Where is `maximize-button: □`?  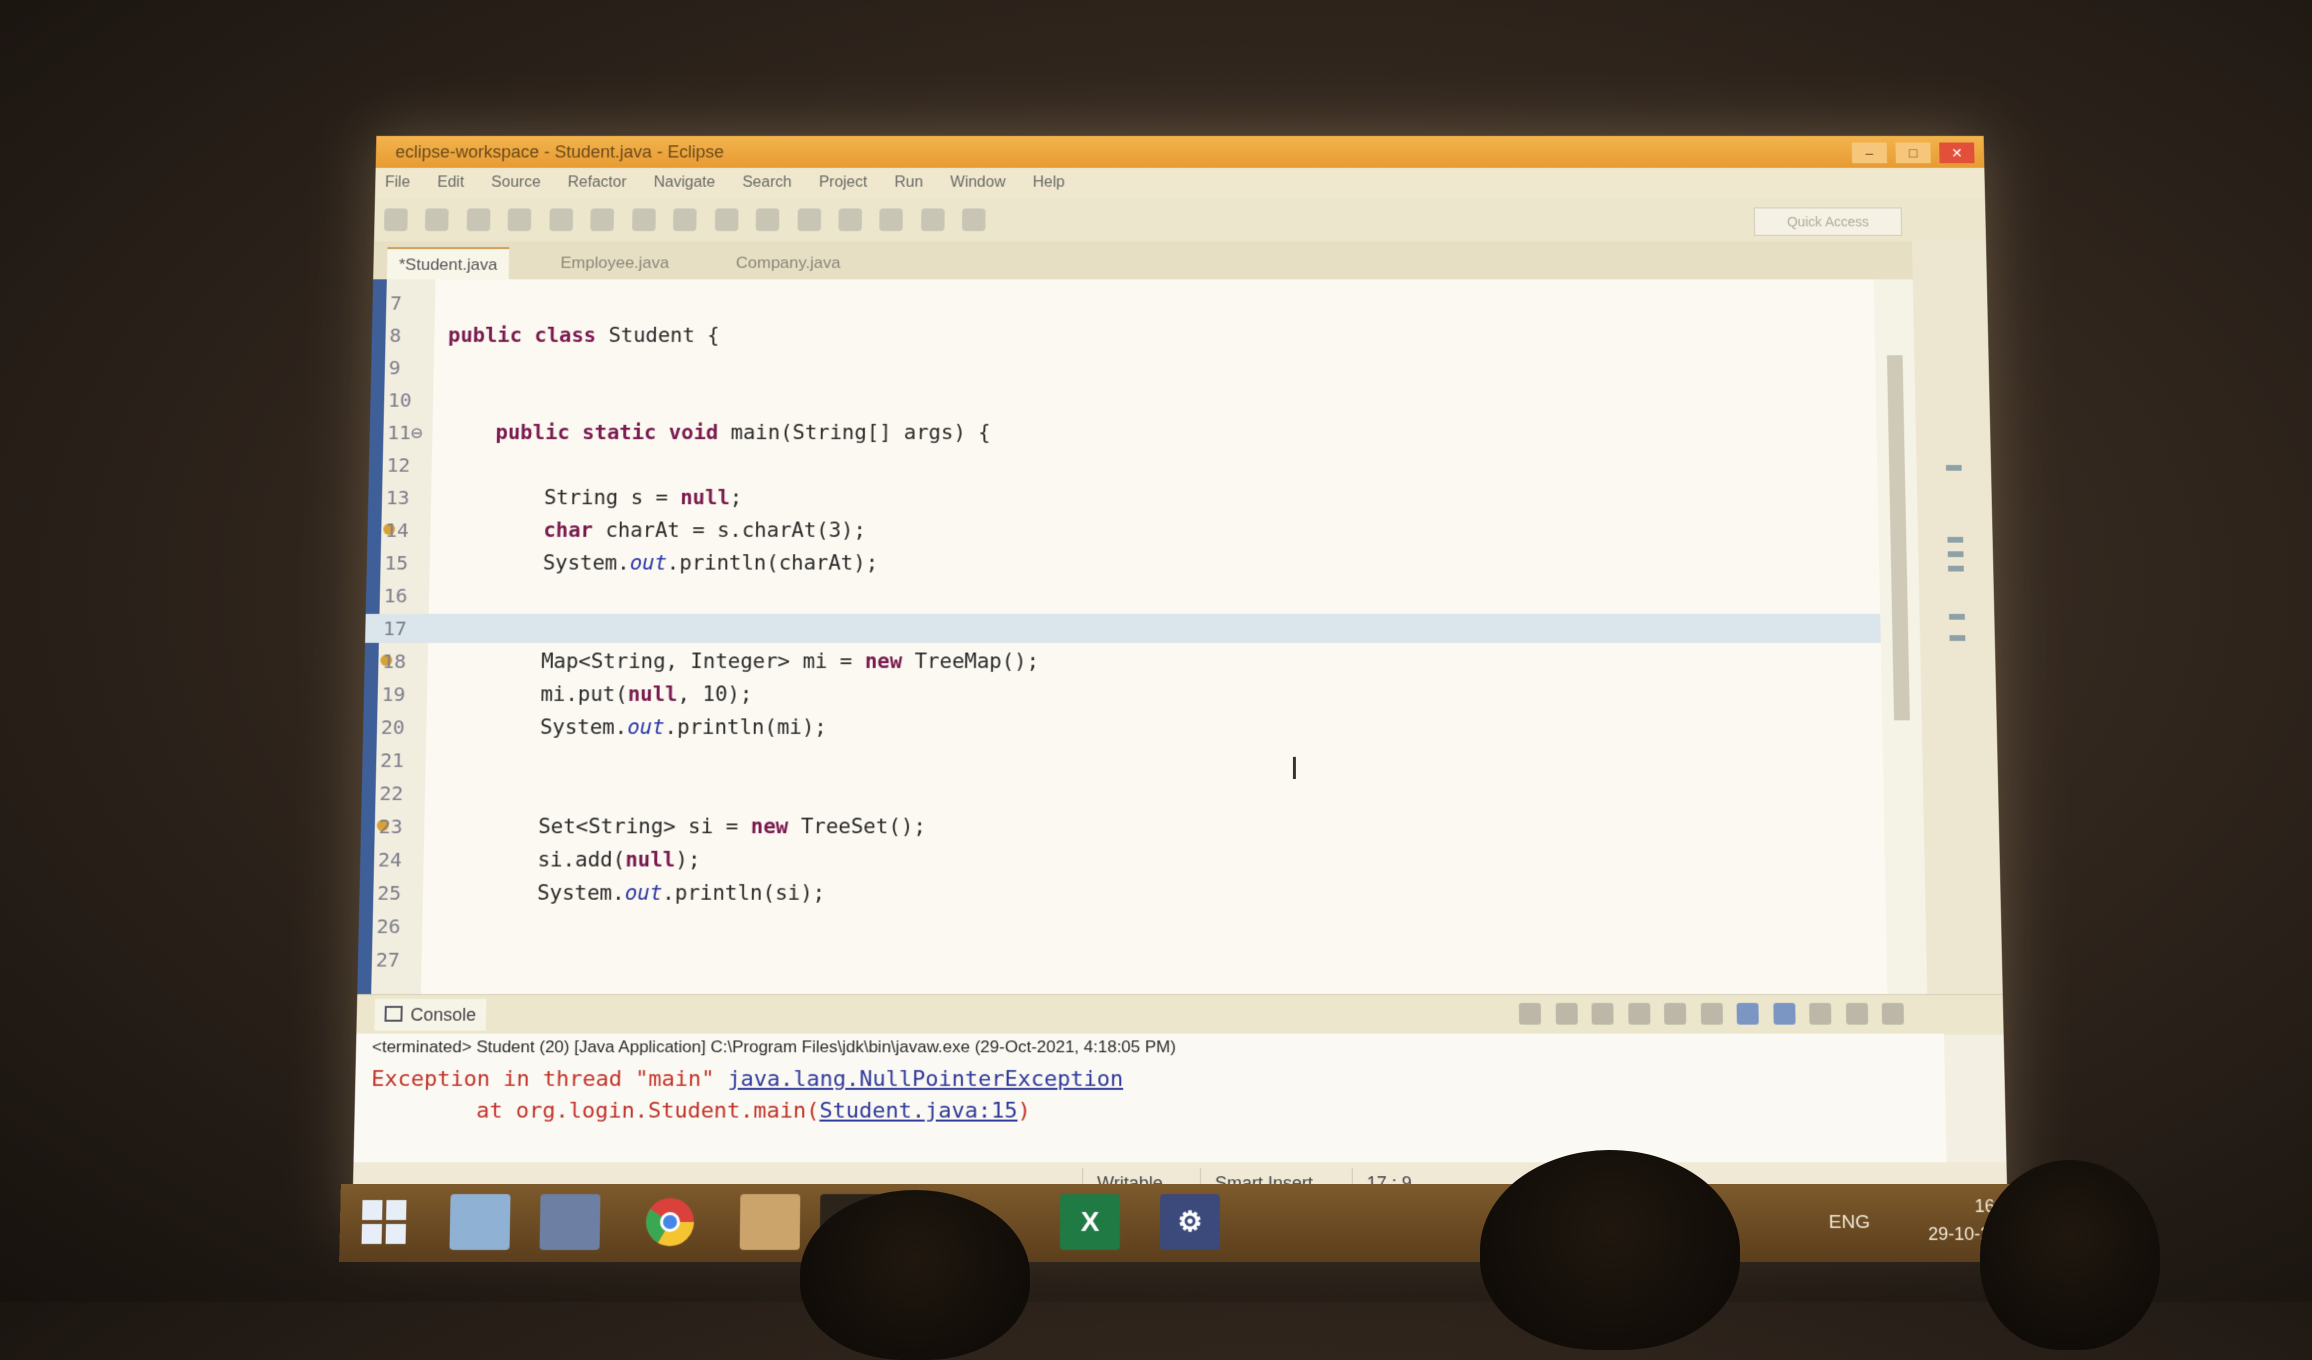
maximize-button: □ is located at coordinates (1912, 153).